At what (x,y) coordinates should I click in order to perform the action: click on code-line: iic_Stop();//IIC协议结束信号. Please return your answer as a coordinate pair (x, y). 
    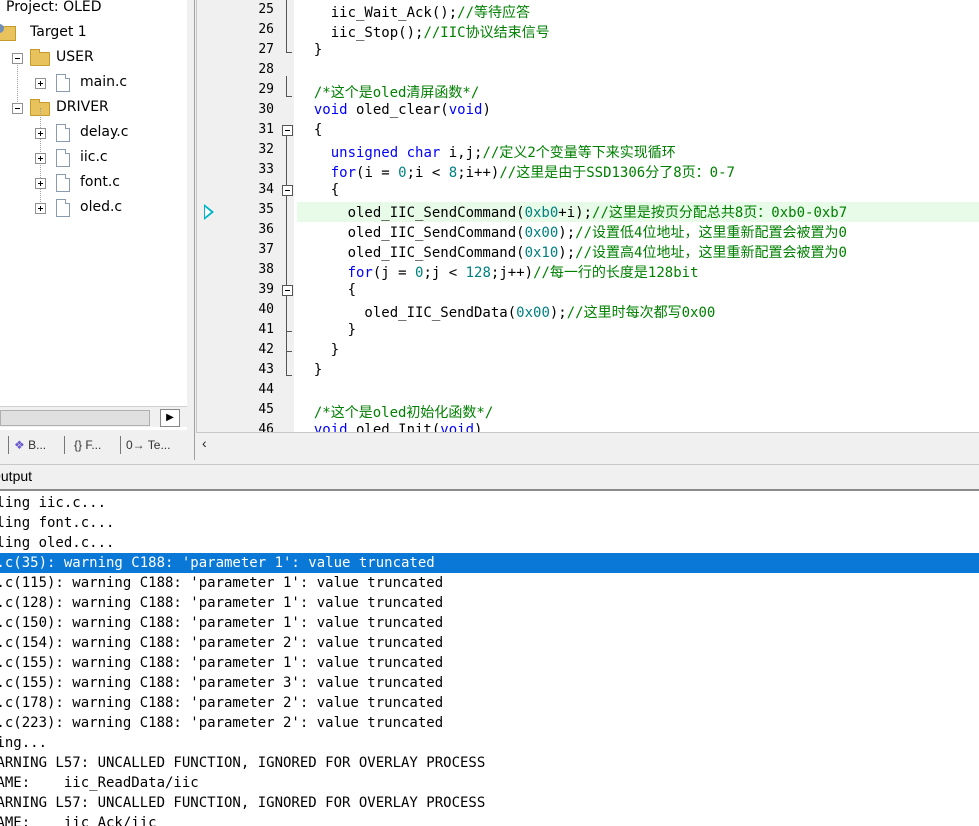
    Looking at the image, I should click on (423, 32).